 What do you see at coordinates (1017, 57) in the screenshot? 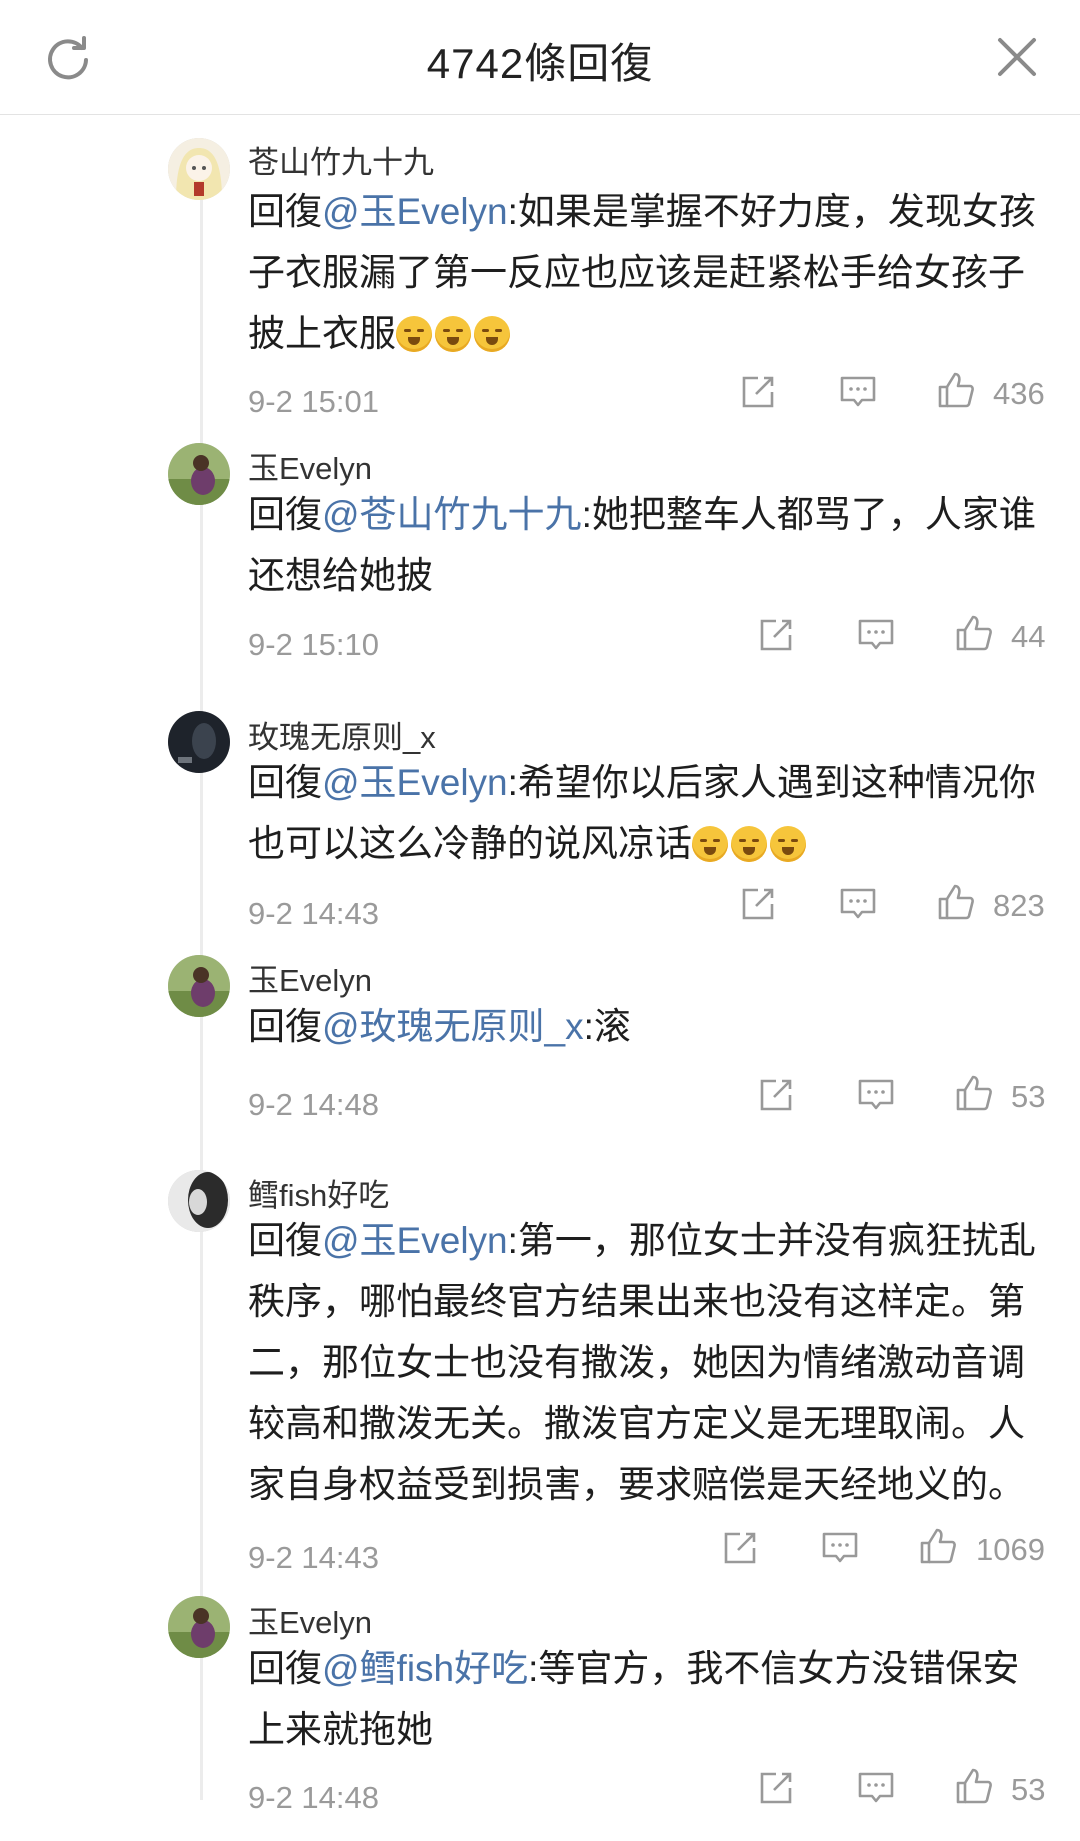
I see `close-icon` at bounding box center [1017, 57].